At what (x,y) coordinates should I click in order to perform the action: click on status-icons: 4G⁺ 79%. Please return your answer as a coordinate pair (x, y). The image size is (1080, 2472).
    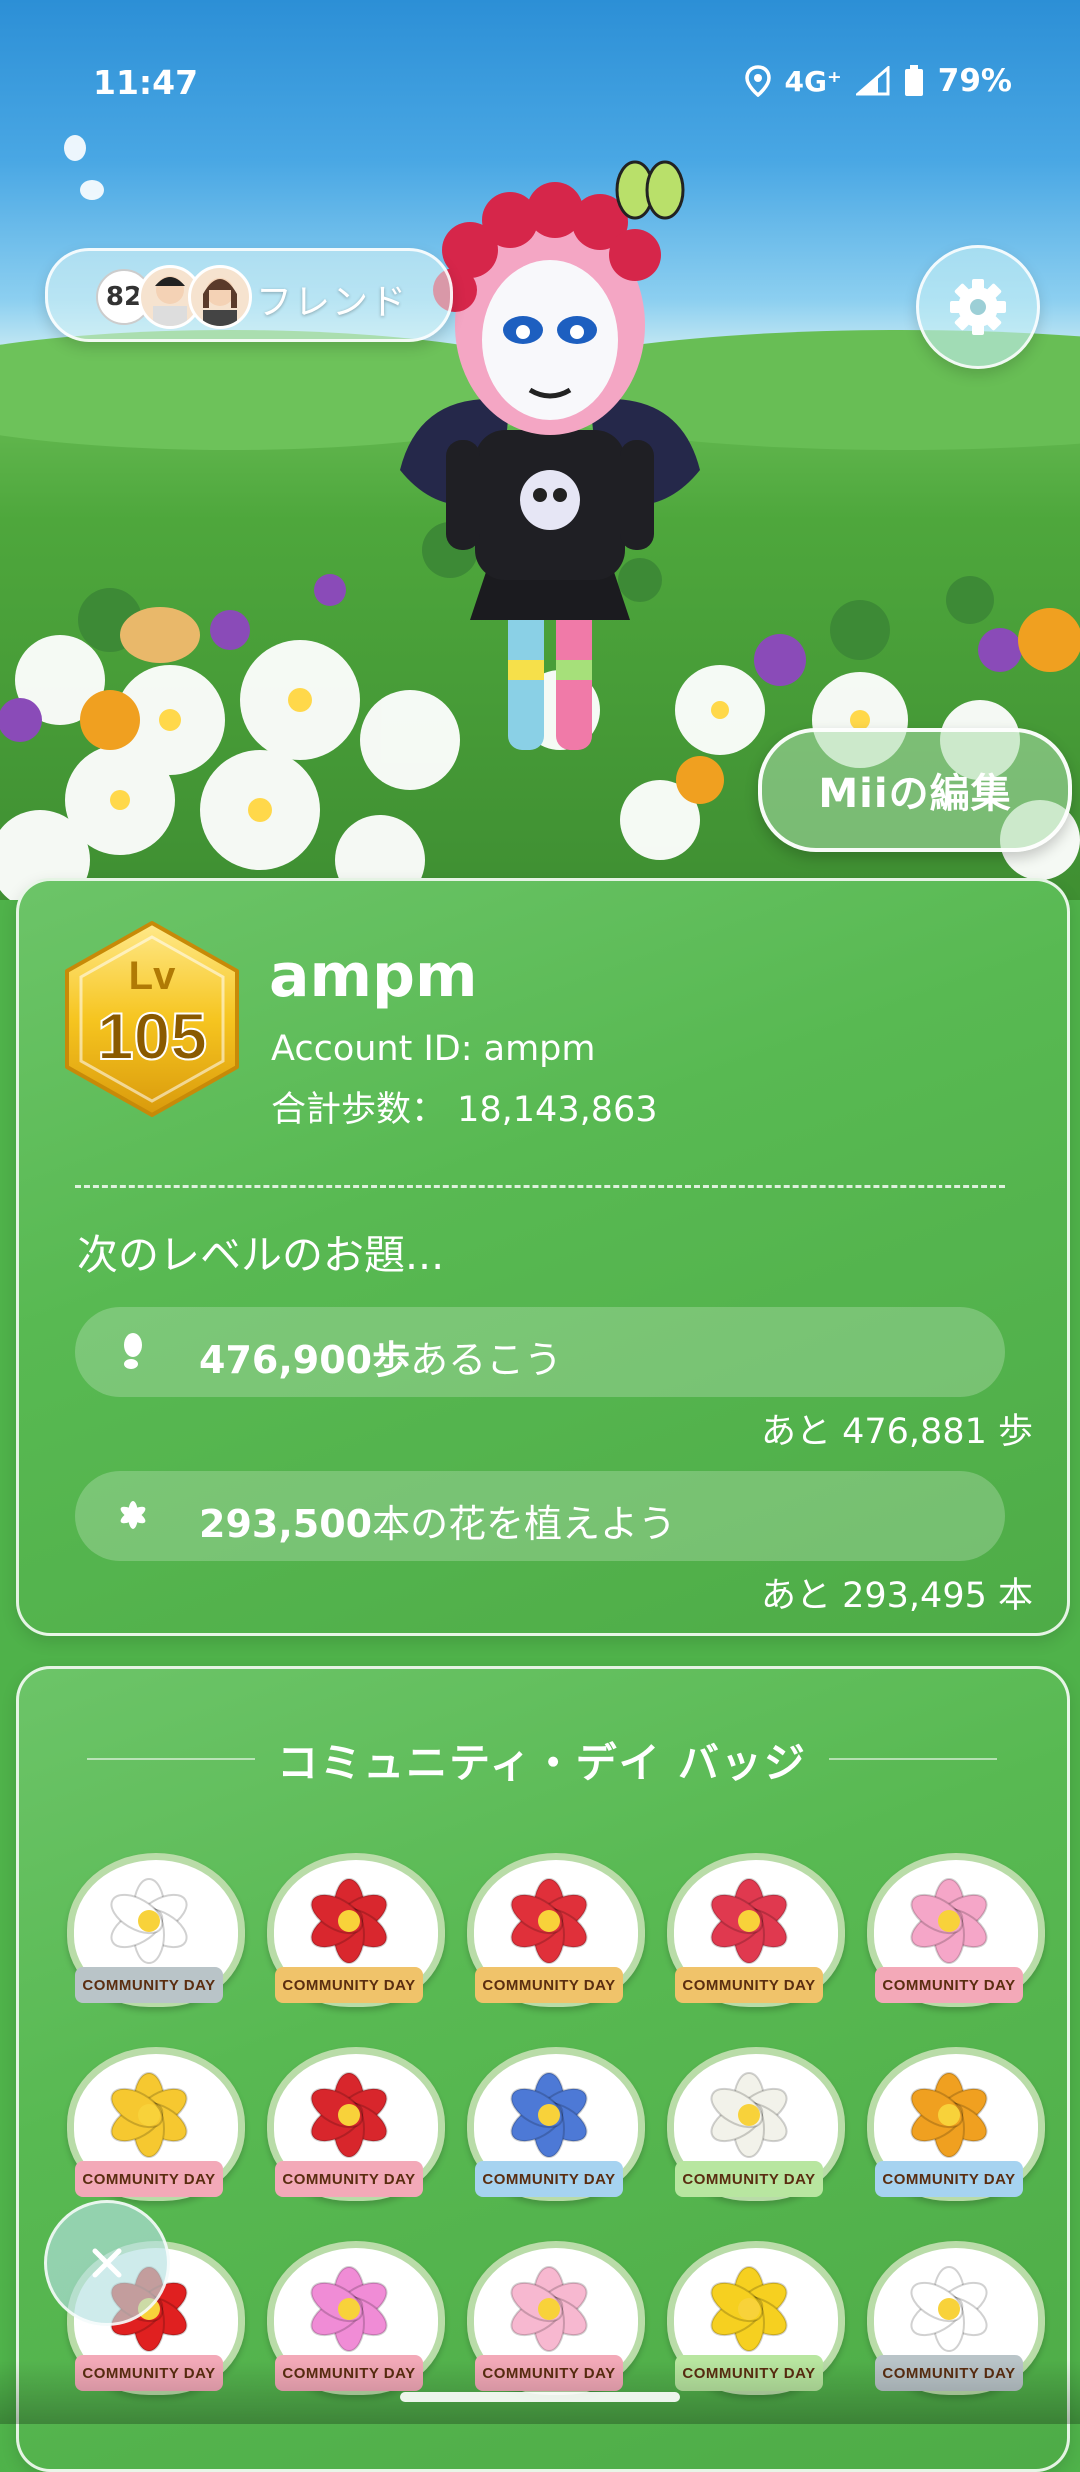
    Looking at the image, I should click on (878, 81).